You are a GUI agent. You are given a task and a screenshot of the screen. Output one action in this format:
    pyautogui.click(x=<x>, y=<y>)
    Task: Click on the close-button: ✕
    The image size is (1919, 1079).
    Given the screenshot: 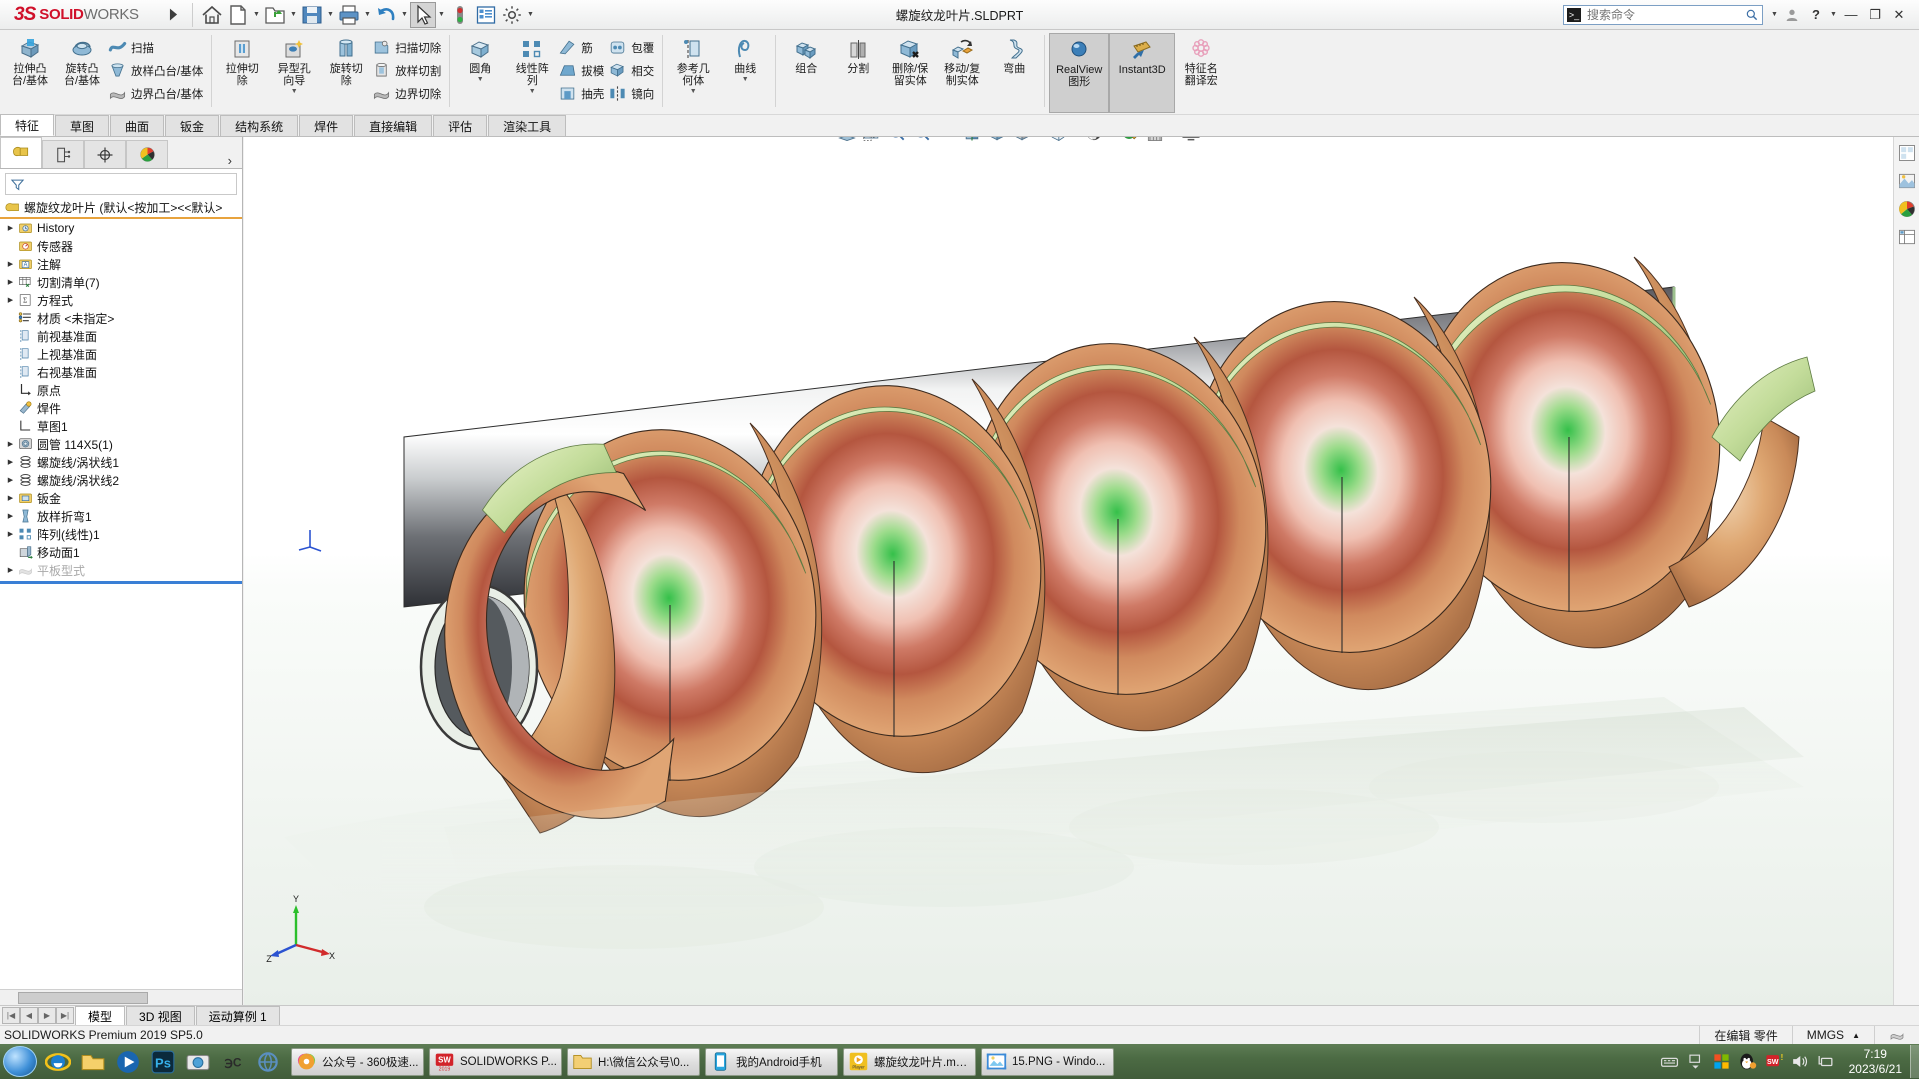 What is the action you would take?
    pyautogui.click(x=1899, y=15)
    